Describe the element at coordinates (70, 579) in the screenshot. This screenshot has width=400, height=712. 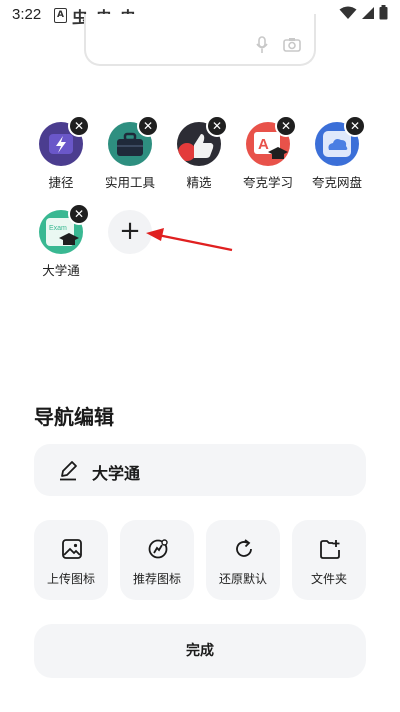
I see `action-label: 上传图标` at that location.